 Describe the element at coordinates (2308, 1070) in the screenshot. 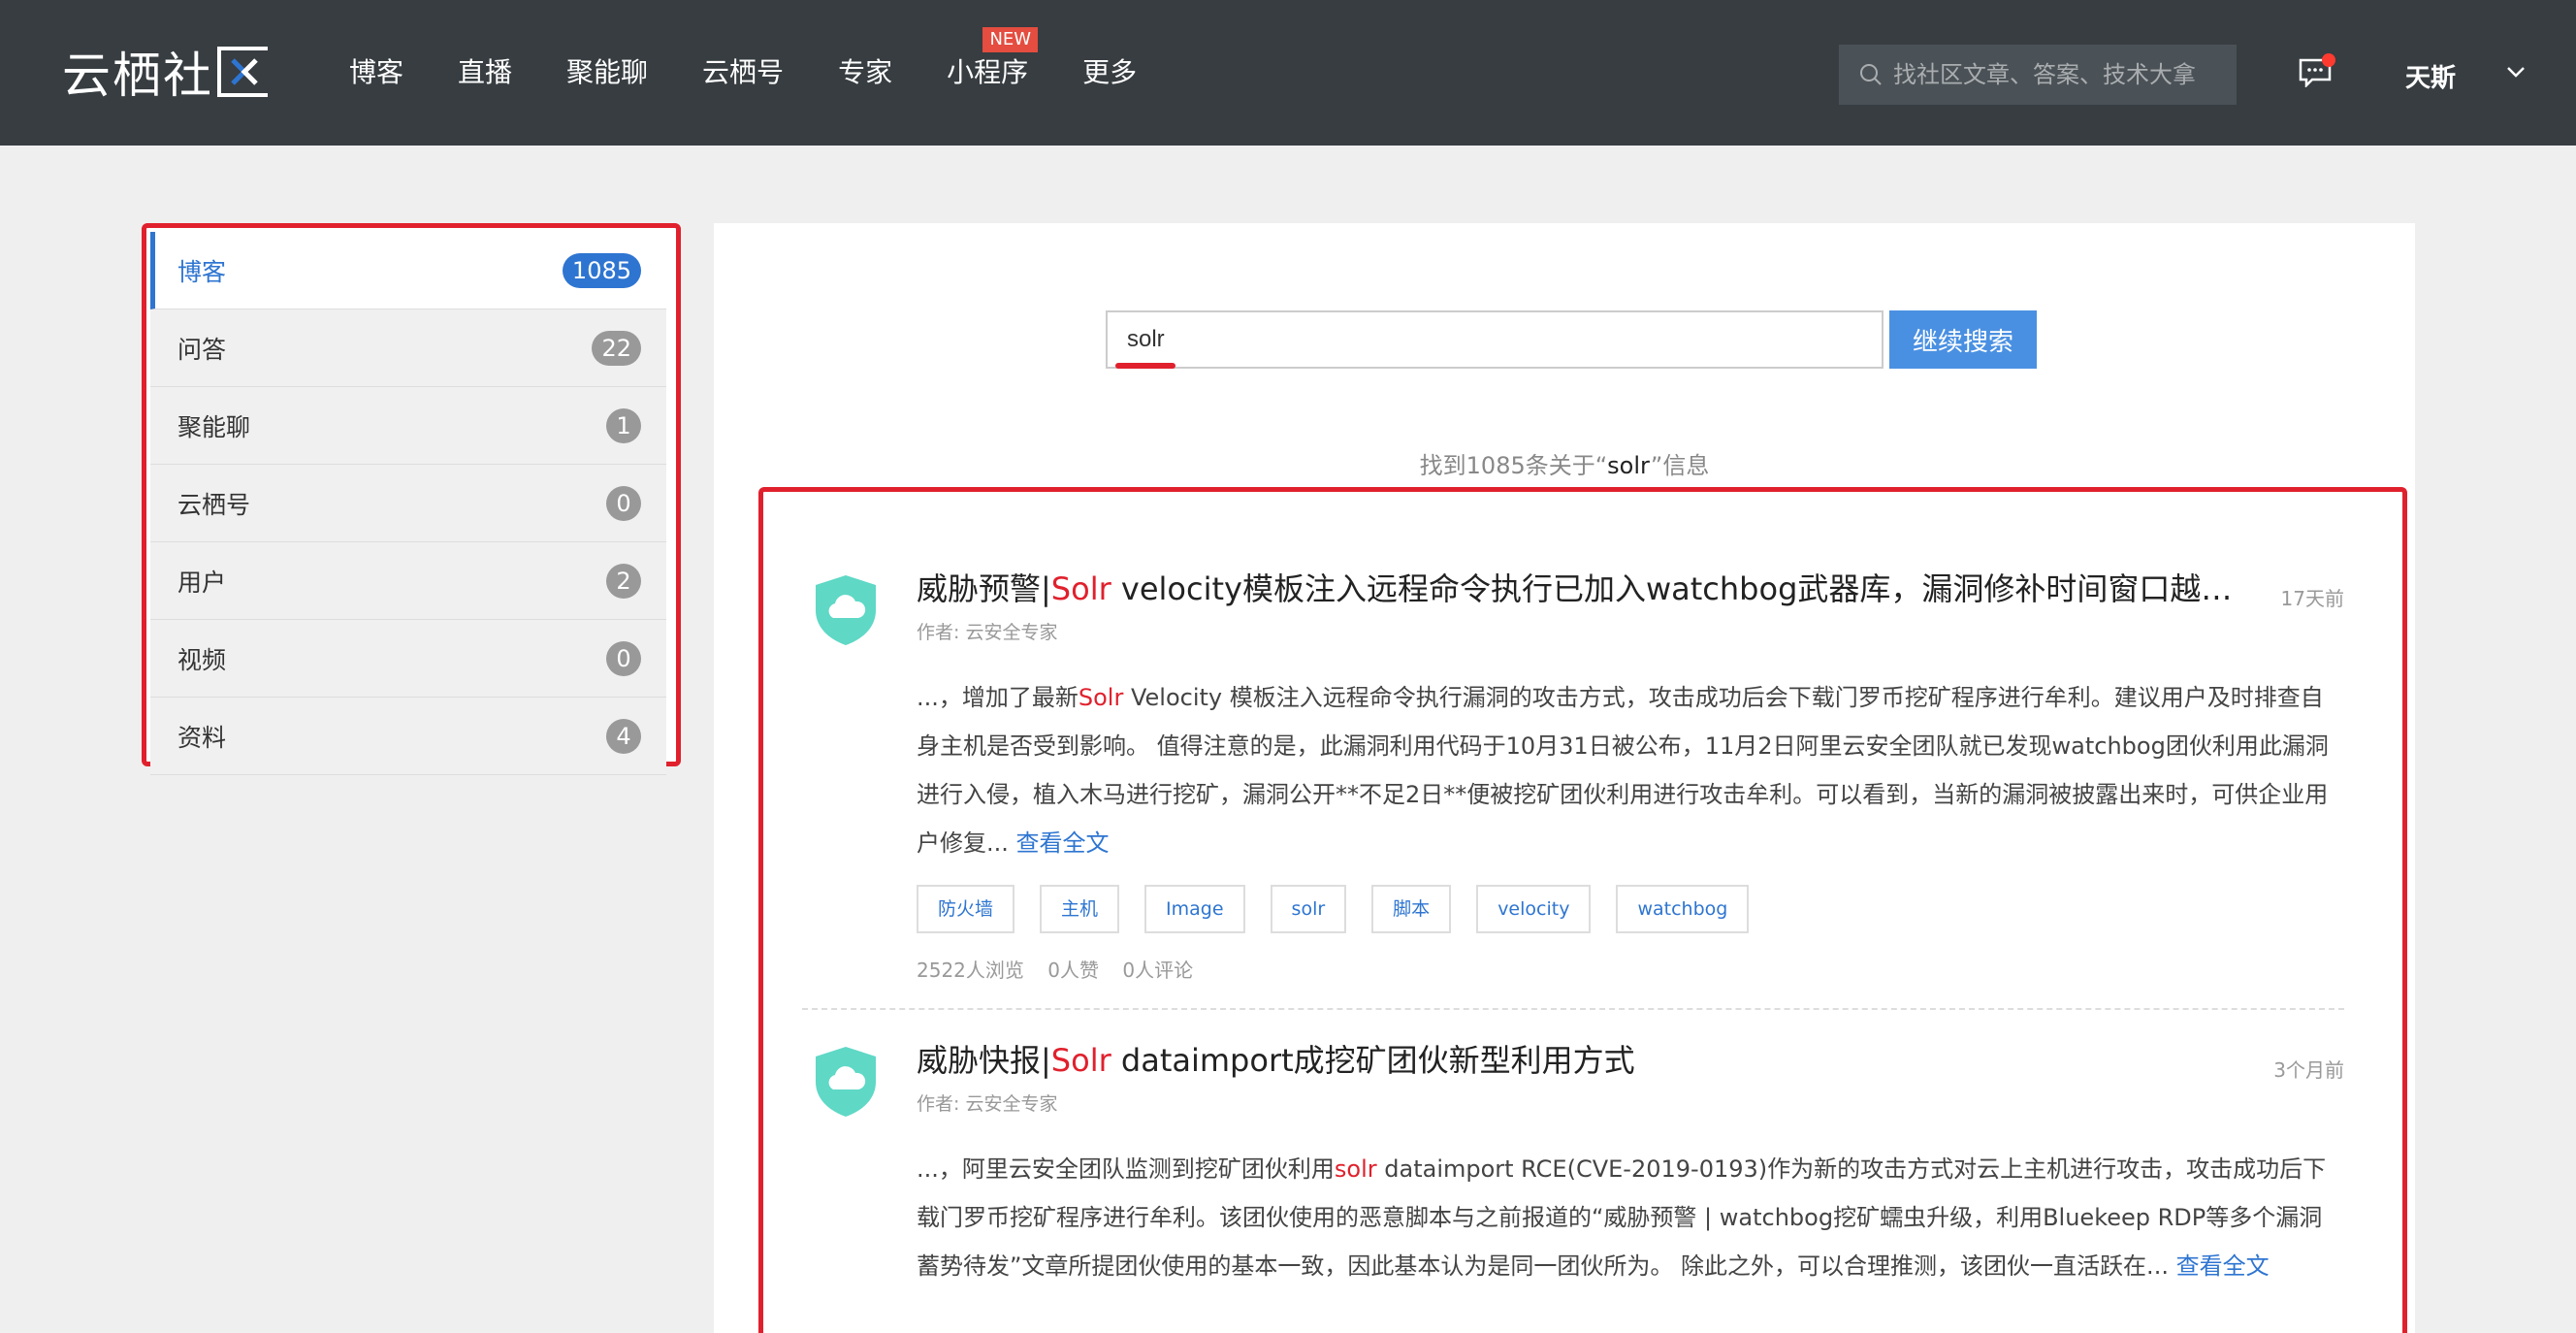

I see `article-time: 3个月前` at that location.